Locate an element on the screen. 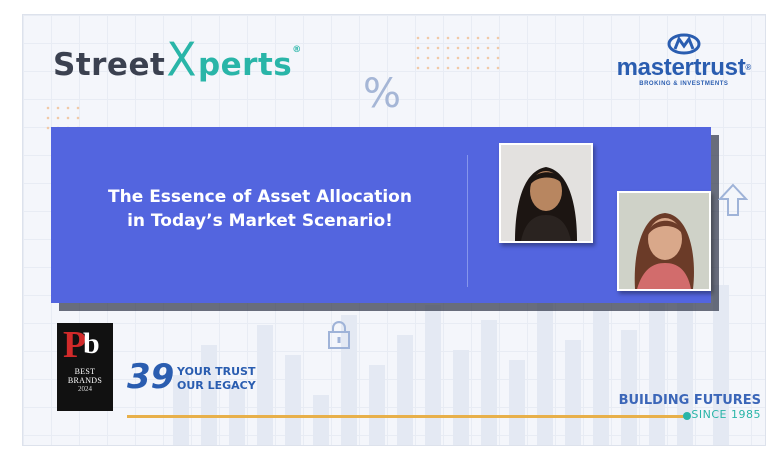 The image size is (769, 450). headline-line-1: The Essence of Asset Allocation is located at coordinates (260, 197).